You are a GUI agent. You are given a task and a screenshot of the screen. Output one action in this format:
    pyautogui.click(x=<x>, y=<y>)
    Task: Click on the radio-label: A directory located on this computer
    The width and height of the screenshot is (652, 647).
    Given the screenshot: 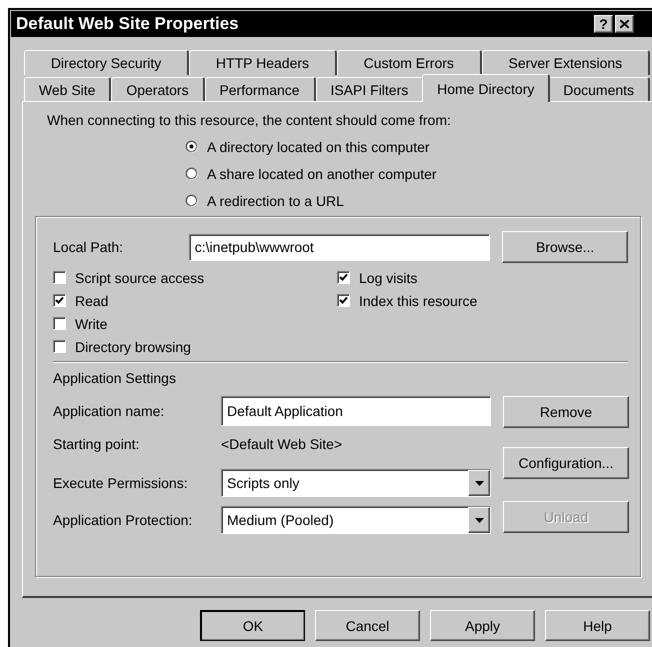 What is the action you would take?
    pyautogui.click(x=318, y=146)
    